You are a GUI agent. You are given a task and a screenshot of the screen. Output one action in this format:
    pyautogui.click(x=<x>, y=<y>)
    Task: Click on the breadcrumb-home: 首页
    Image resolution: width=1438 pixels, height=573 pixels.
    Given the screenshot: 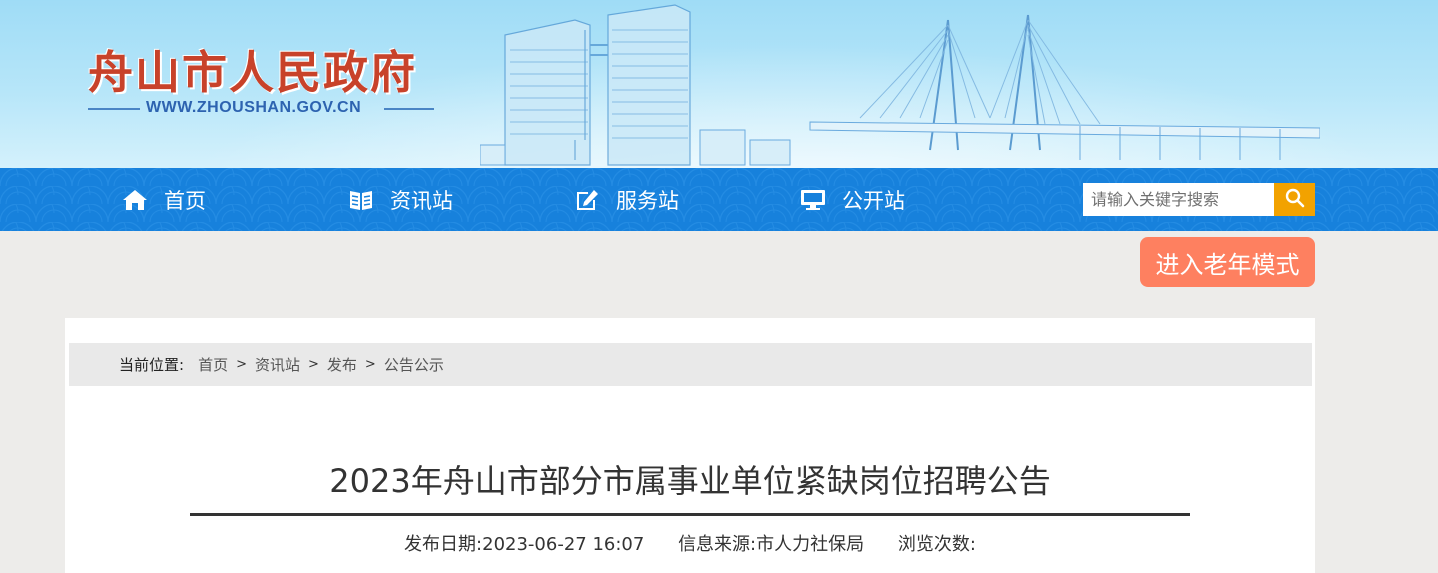 What is the action you would take?
    pyautogui.click(x=213, y=364)
    